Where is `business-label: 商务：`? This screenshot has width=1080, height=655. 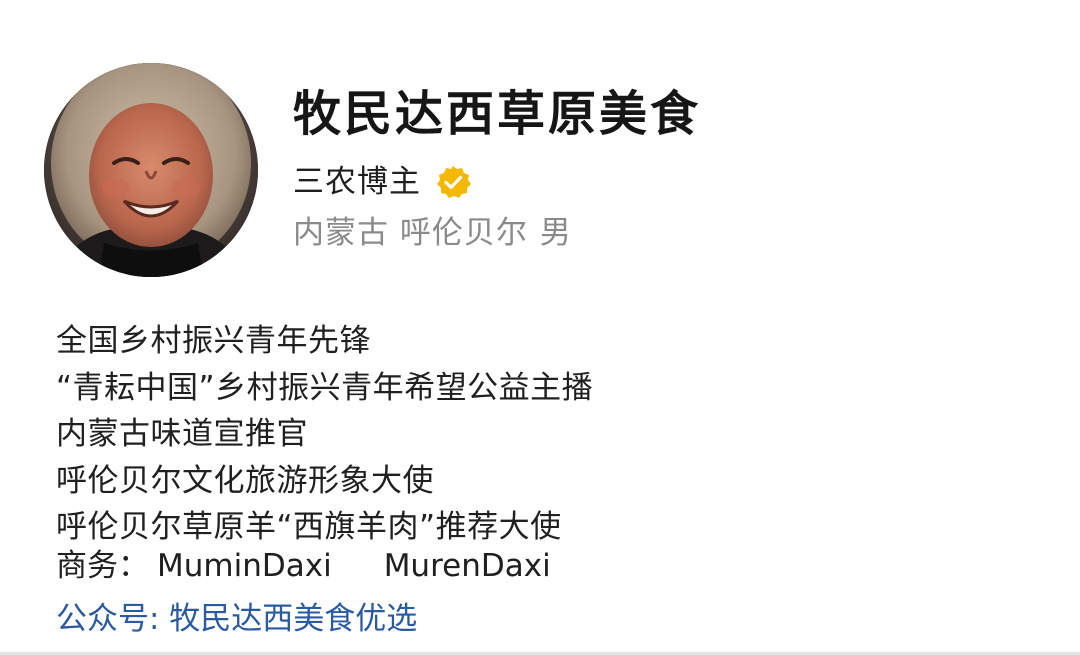
business-label: 商务： is located at coordinates (102, 566).